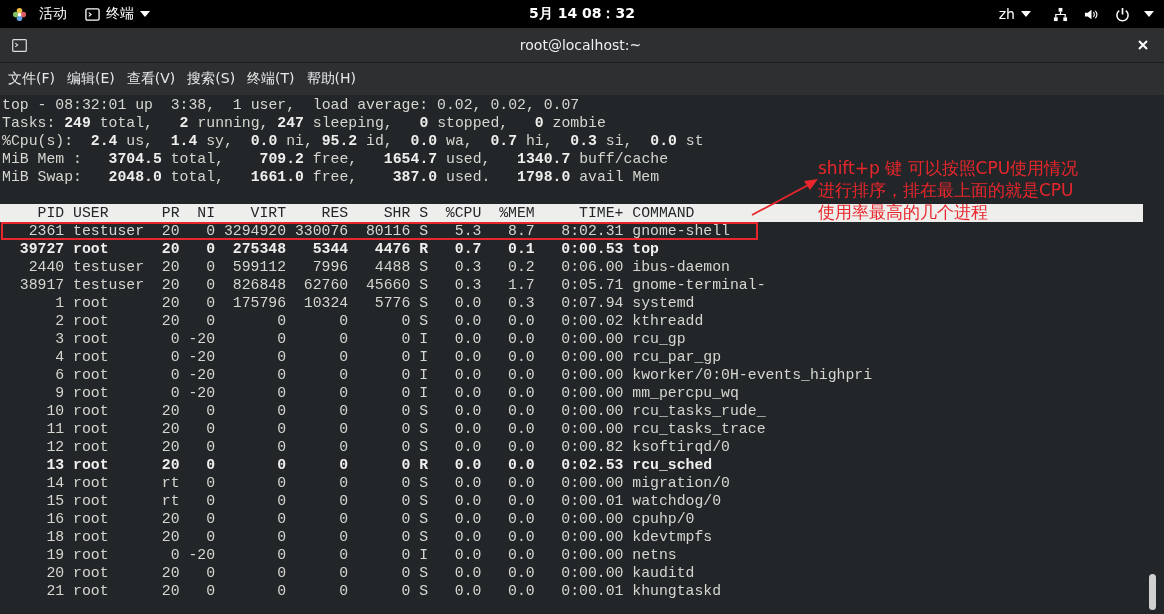 The width and height of the screenshot is (1164, 614). Describe the element at coordinates (592, 231) in the screenshot. I see `table-cell-text: 8:02.31` at that location.